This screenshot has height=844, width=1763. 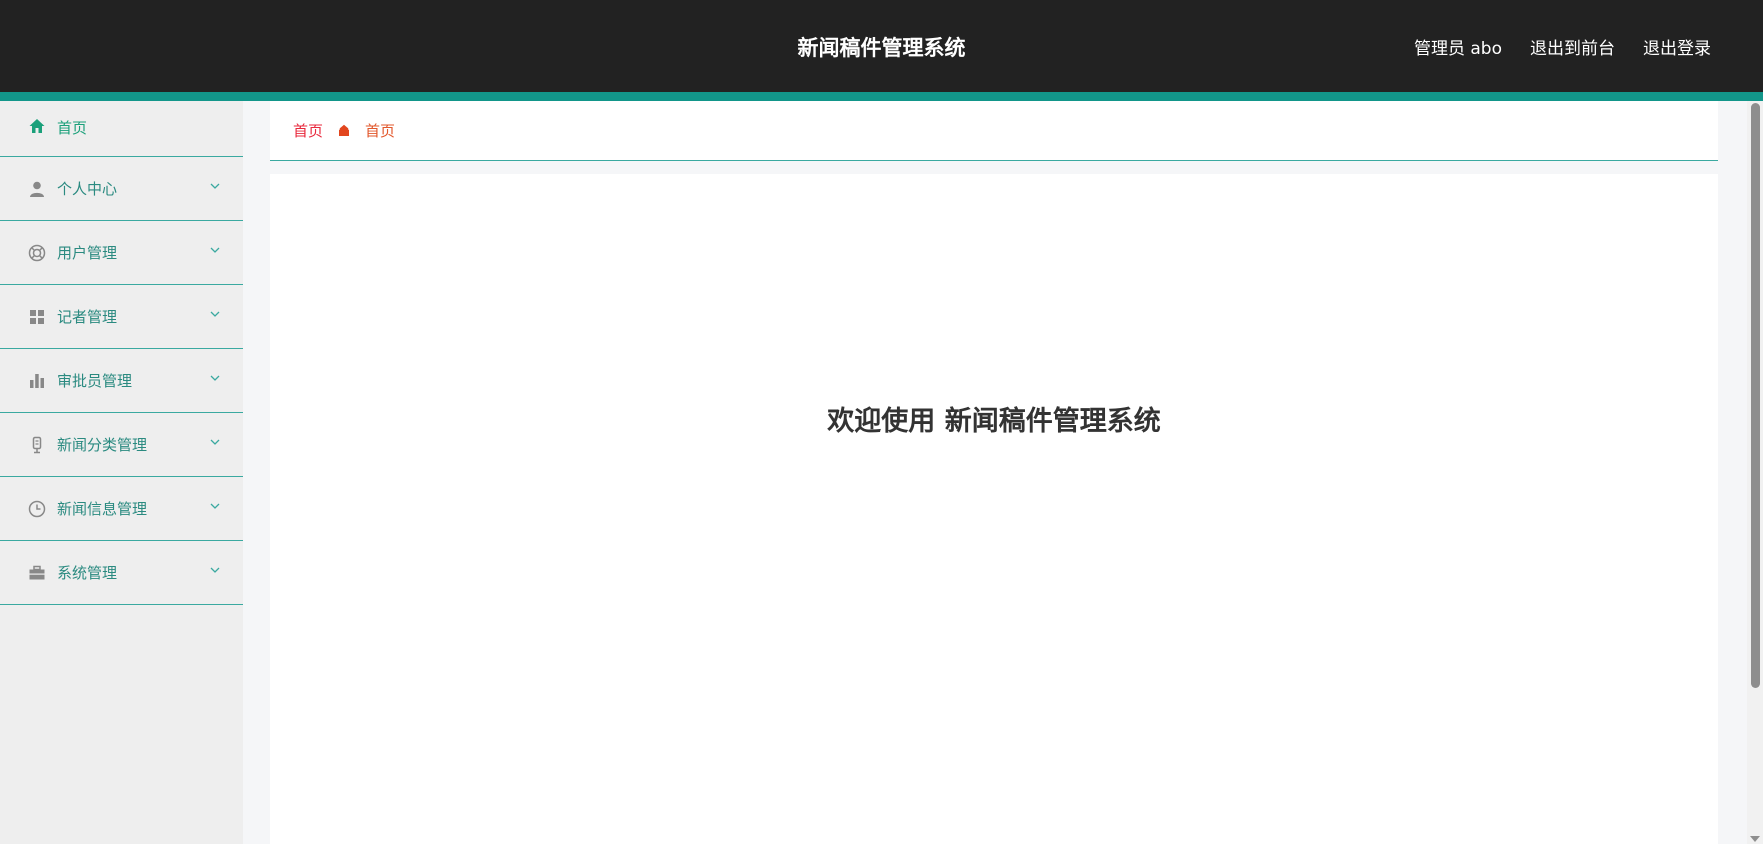 I want to click on breadcrumb-home-link: 首页, so click(x=308, y=130).